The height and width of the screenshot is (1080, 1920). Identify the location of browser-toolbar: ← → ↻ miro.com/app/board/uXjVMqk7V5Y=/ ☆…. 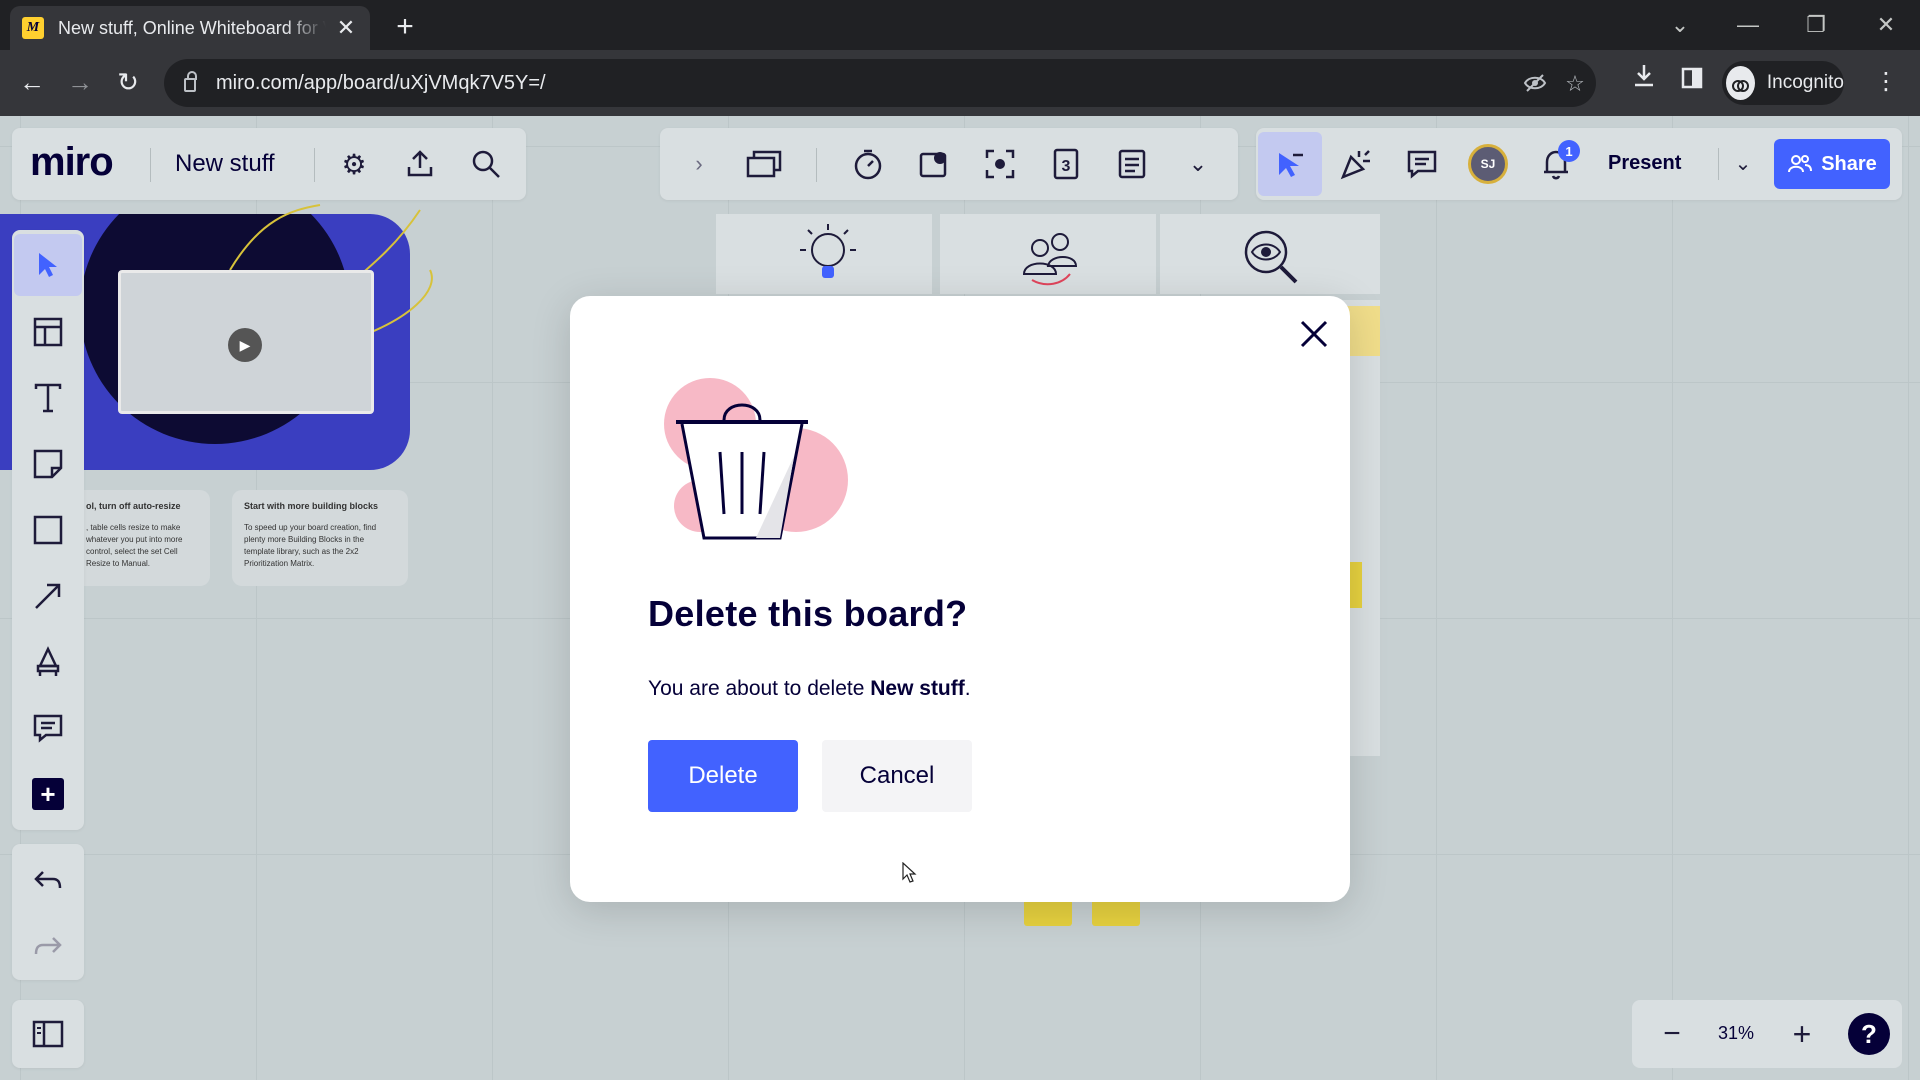
(960, 83).